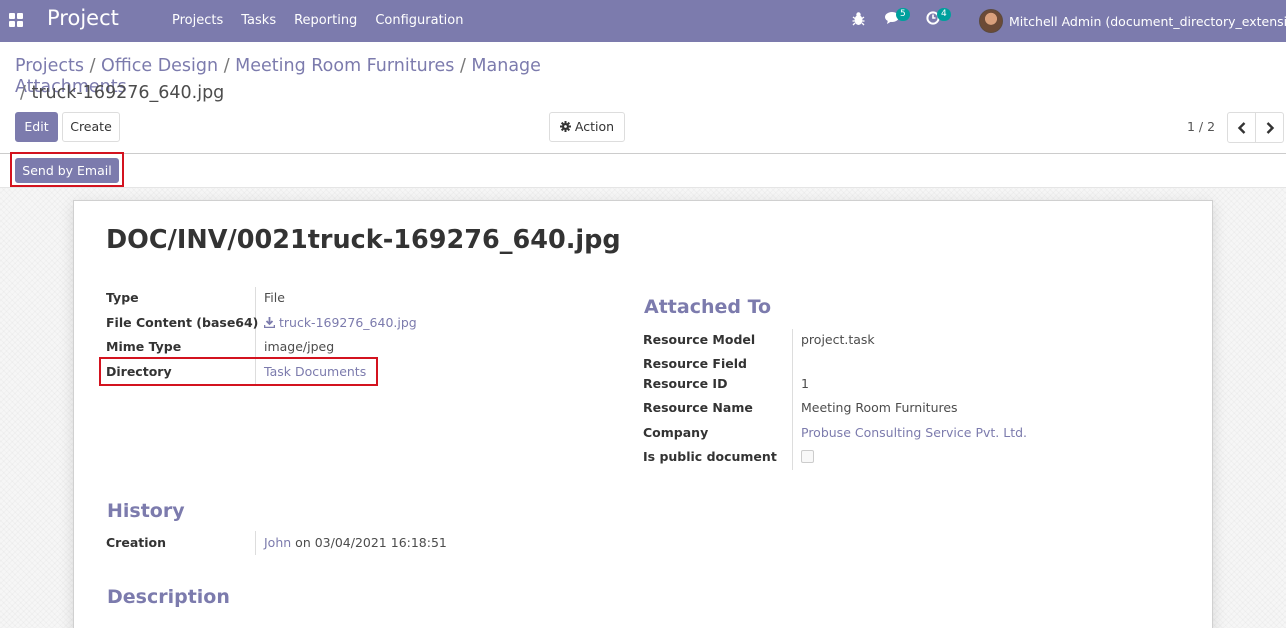  Describe the element at coordinates (238, 371) in the screenshot. I see `highlight-frame-directory` at that location.